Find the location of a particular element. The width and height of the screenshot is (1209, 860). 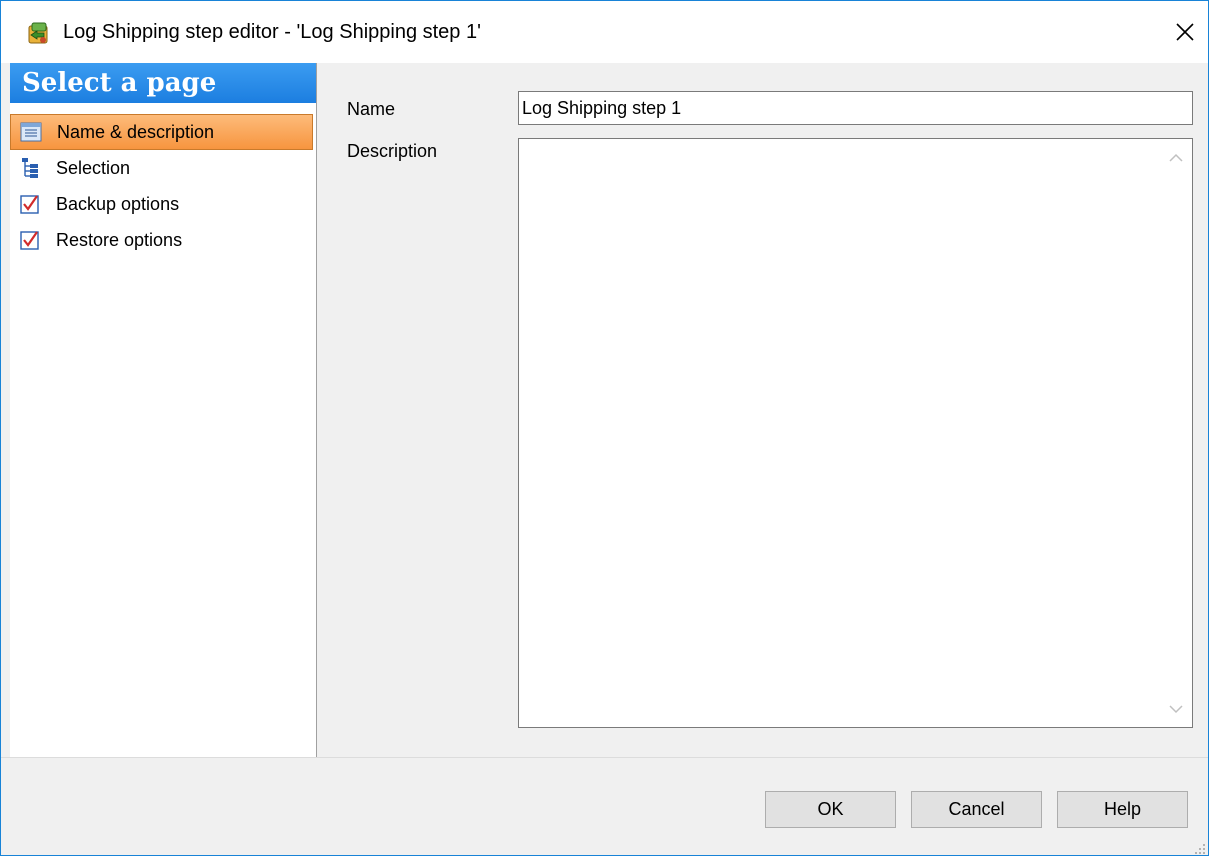

description-scrollbar is located at coordinates (1176, 433).